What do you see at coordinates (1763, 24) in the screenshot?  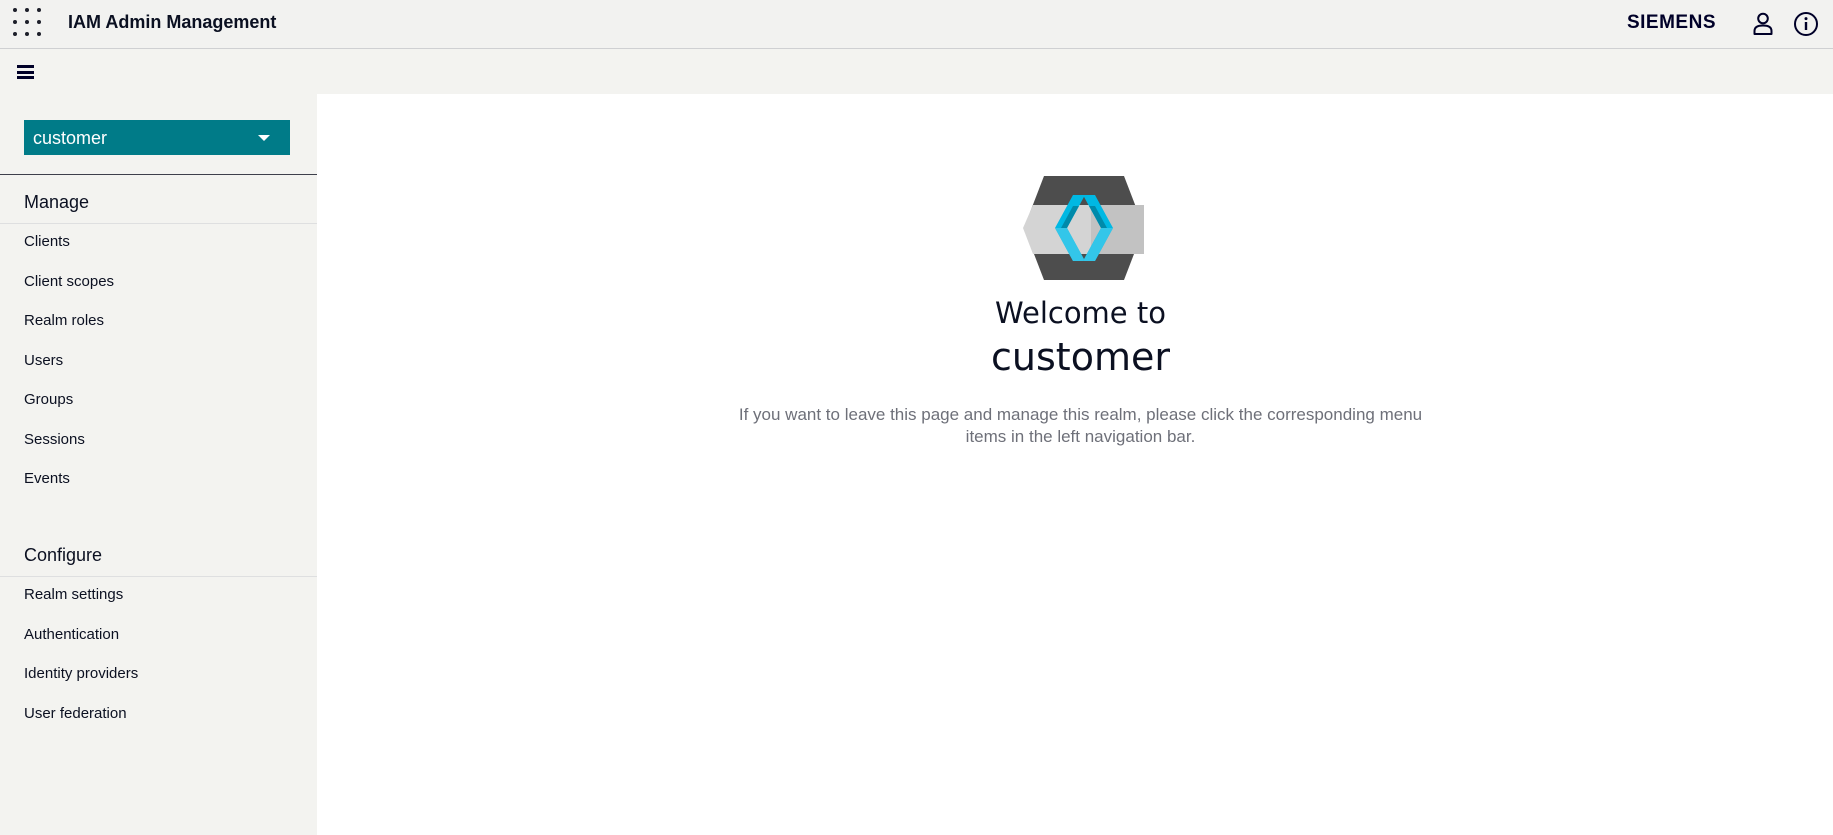 I see `user-icon` at bounding box center [1763, 24].